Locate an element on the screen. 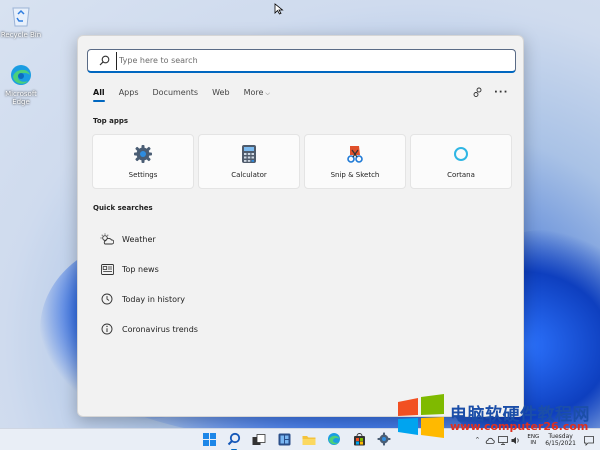  quick-search-weather: Weather is located at coordinates (149, 239).